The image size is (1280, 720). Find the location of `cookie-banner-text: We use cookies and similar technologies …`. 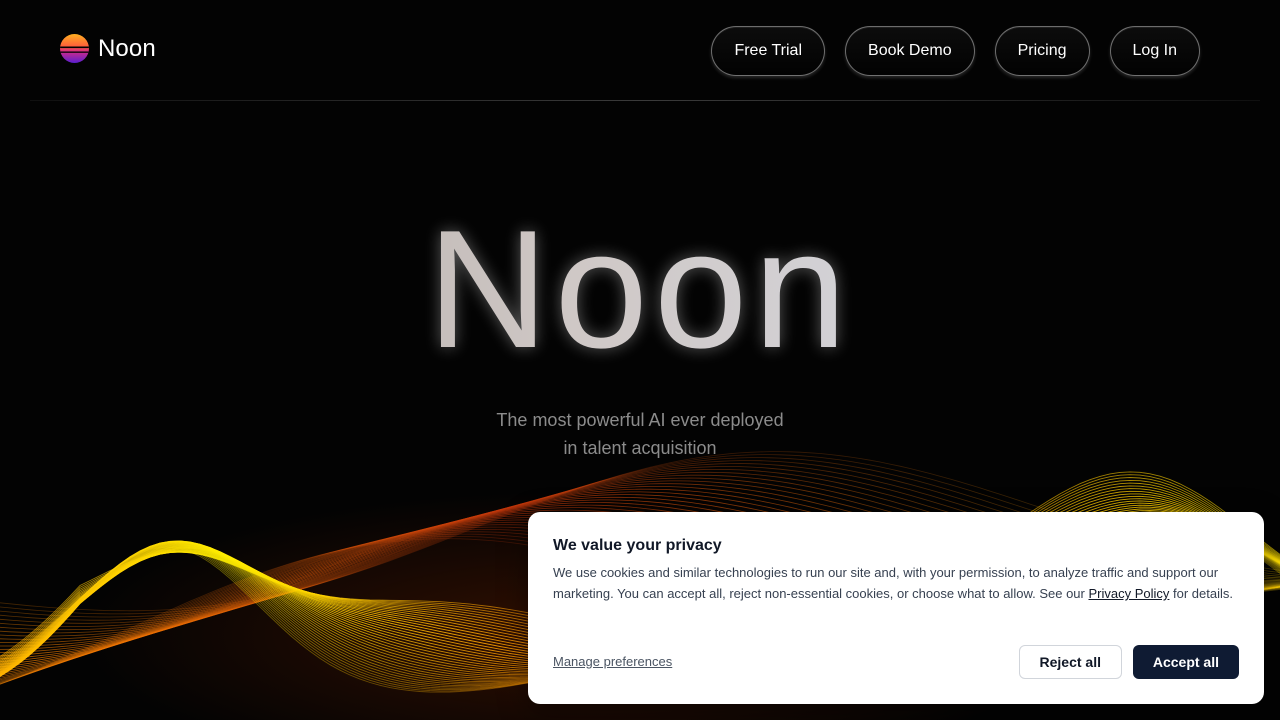

cookie-banner-text: We use cookies and similar technologies … is located at coordinates (894, 583).